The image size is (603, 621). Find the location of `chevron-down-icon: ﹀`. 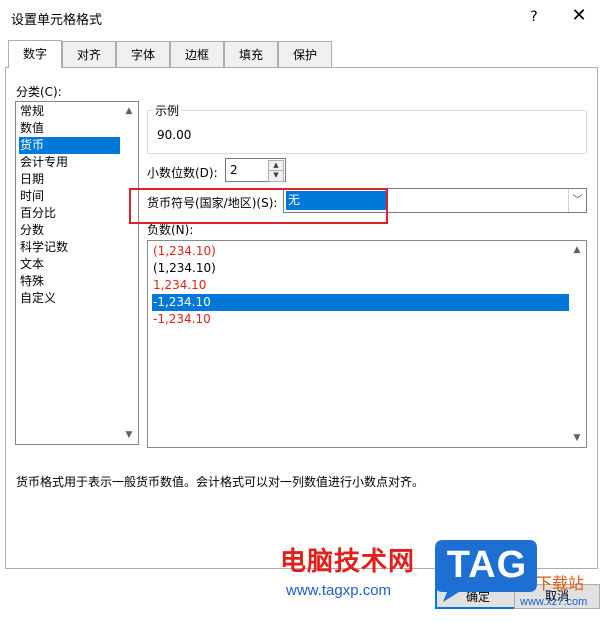

chevron-down-icon: ﹀ is located at coordinates (577, 200).